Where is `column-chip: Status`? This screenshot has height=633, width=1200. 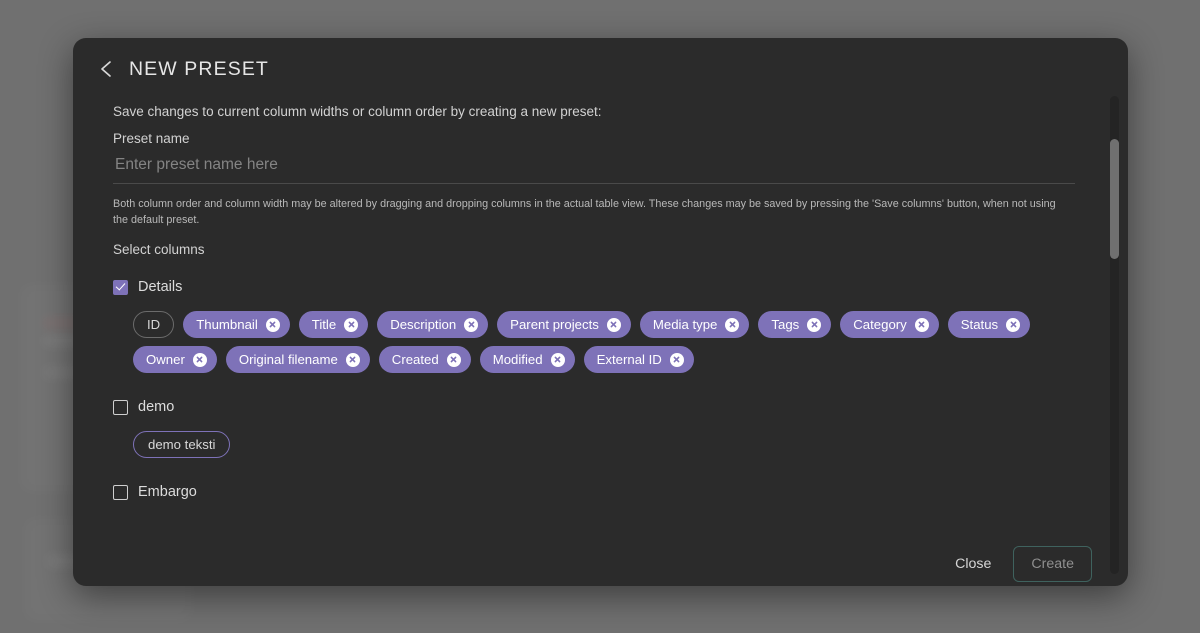 column-chip: Status is located at coordinates (989, 325).